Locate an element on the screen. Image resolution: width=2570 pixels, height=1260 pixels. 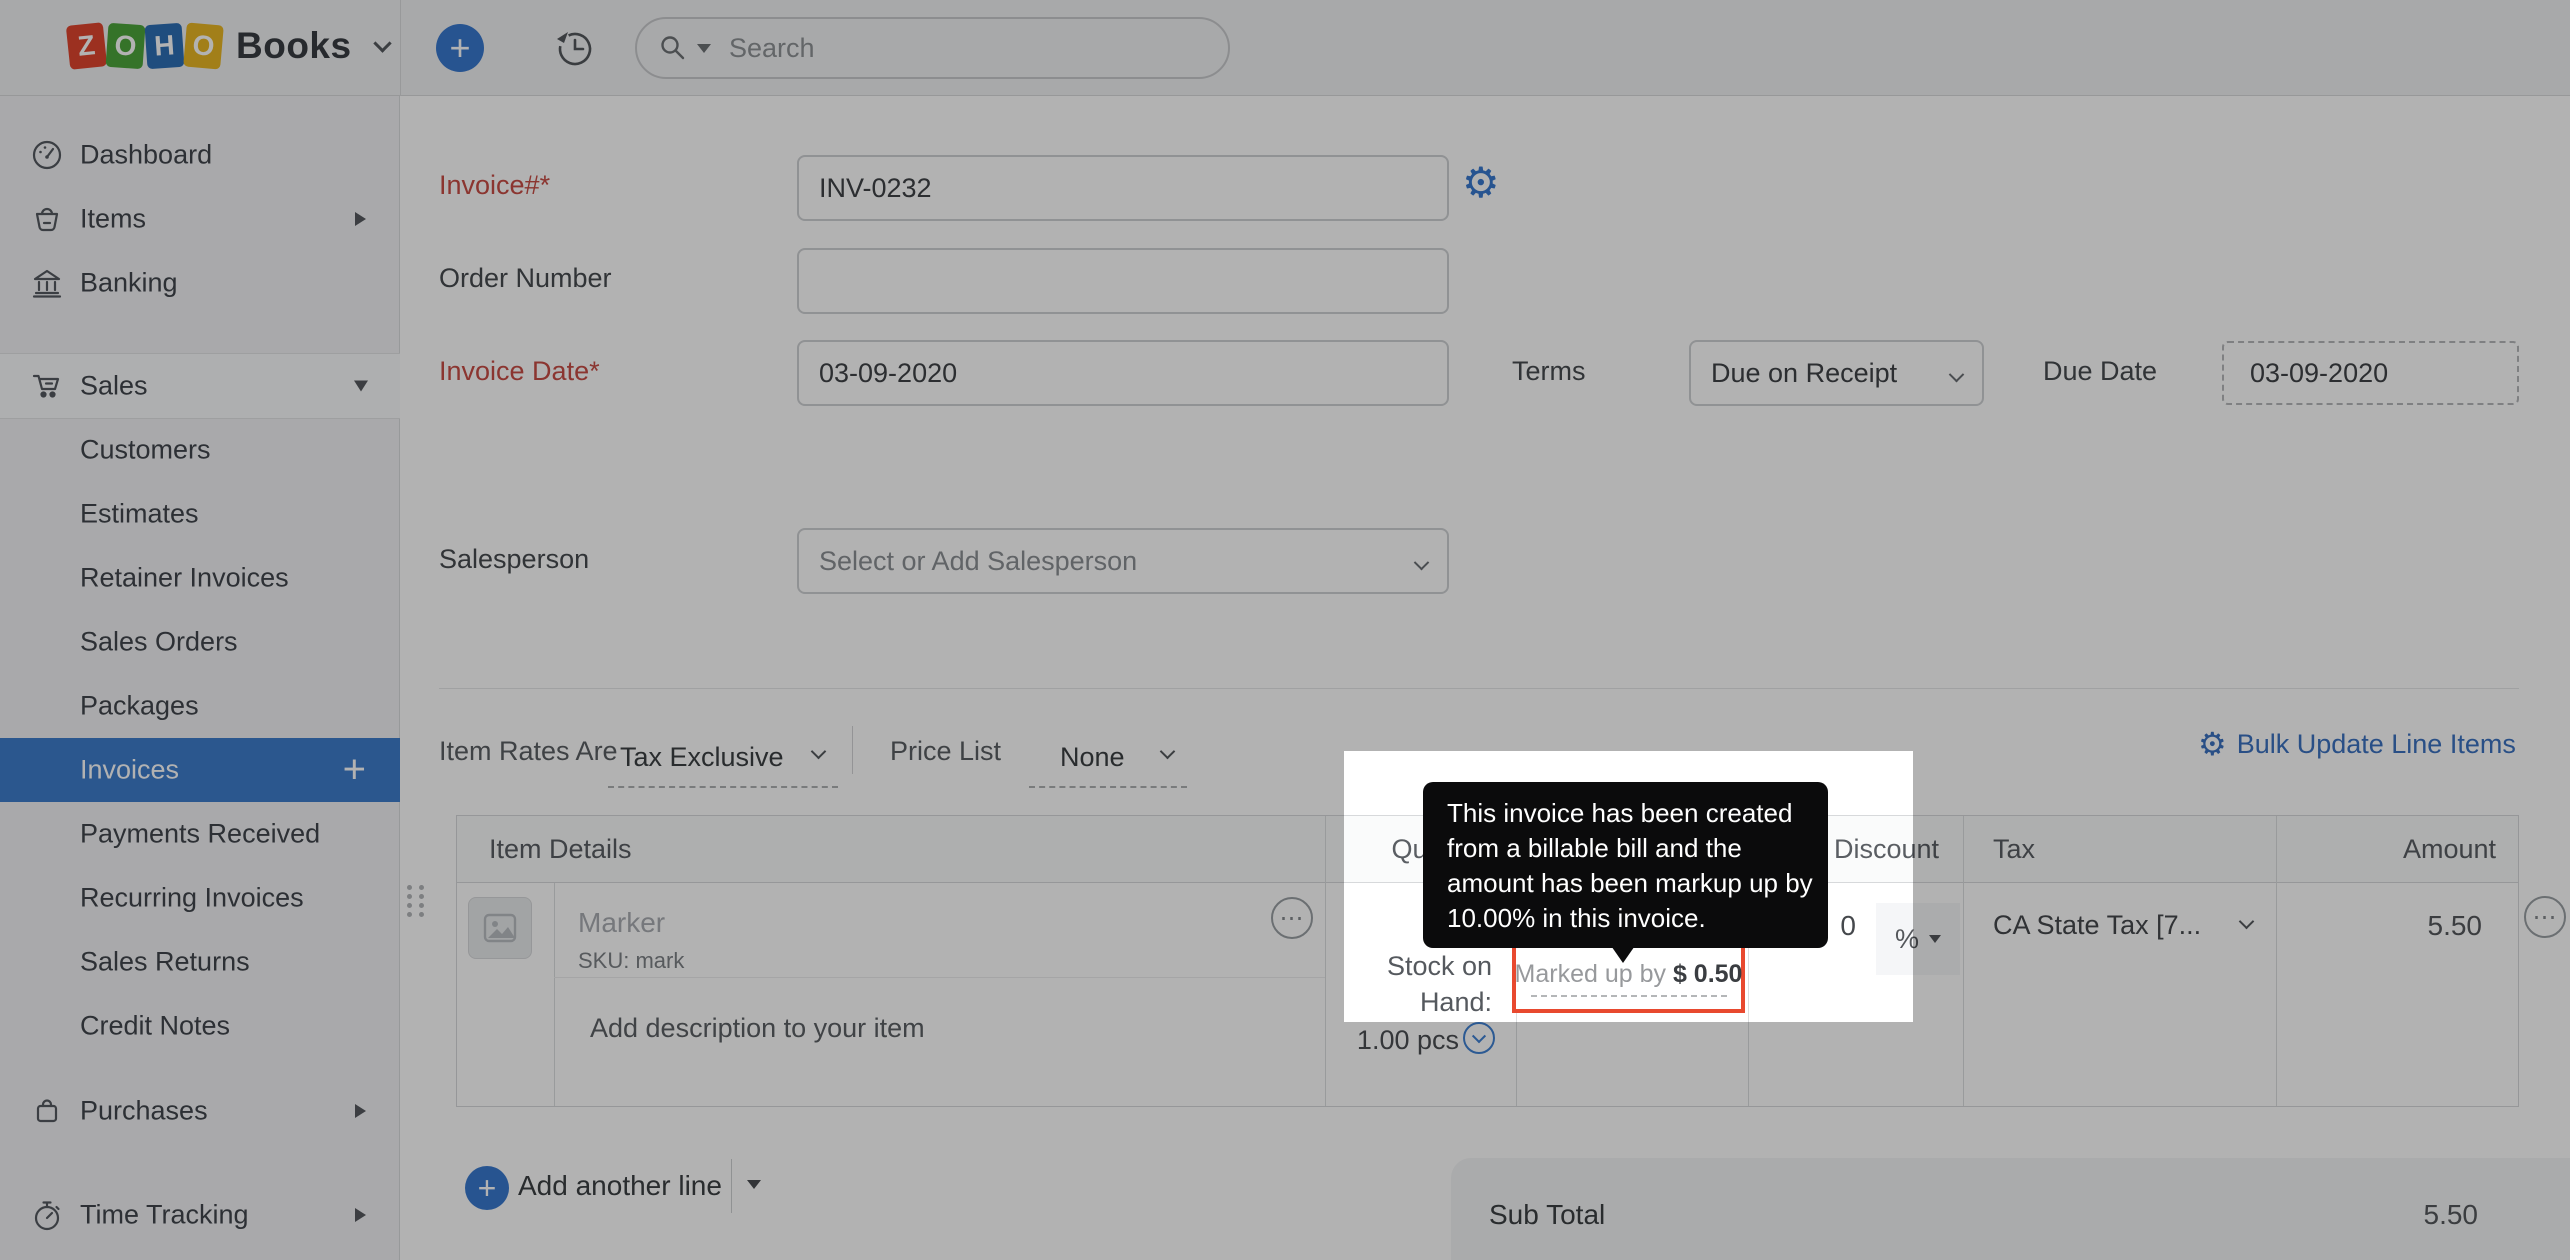
stopwatch-icon is located at coordinates (47, 1215).